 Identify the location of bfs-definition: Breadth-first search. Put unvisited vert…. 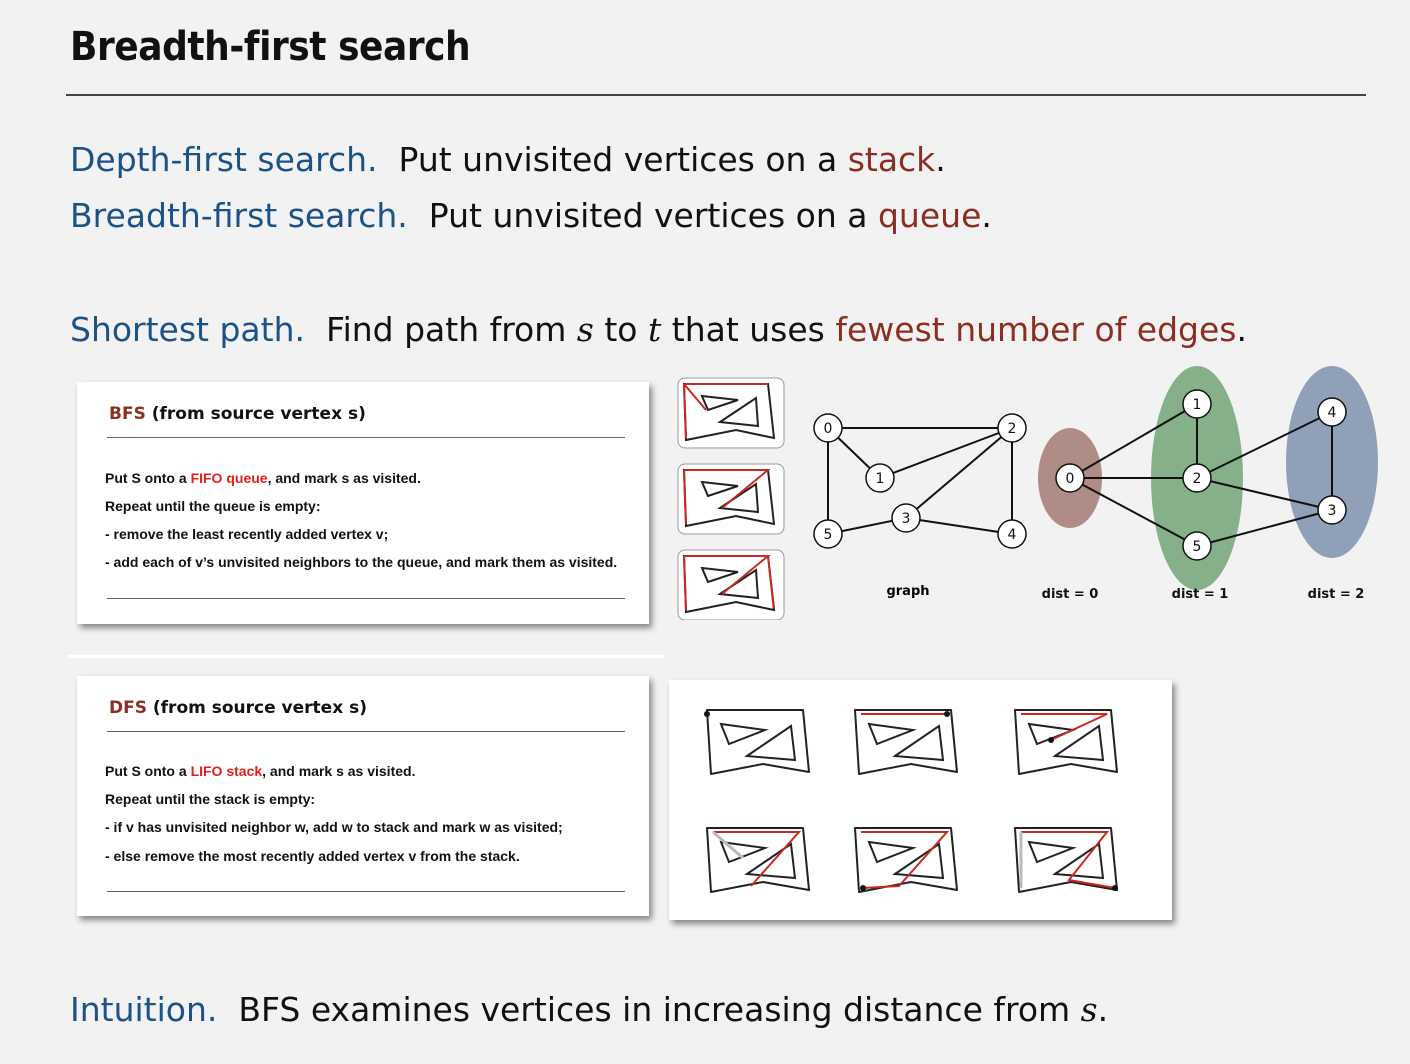
(531, 215).